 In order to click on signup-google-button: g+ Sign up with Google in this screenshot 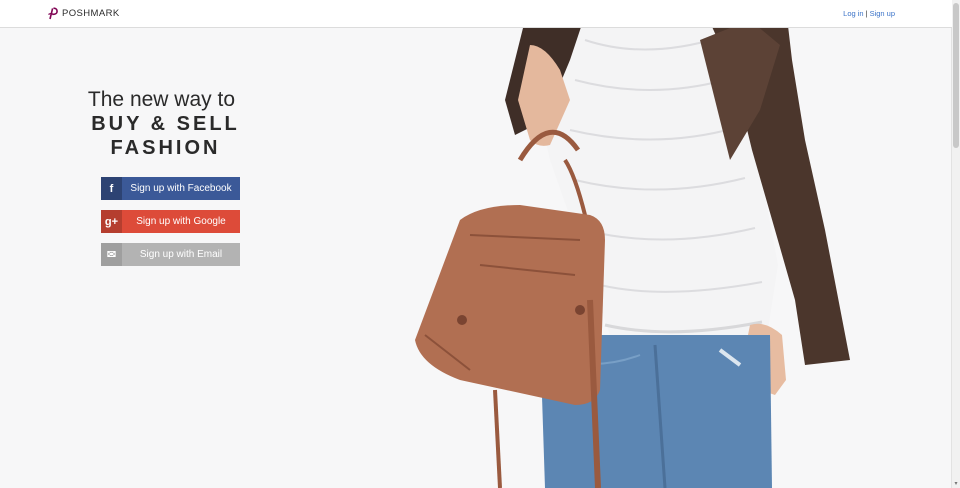, I will do `click(170, 221)`.